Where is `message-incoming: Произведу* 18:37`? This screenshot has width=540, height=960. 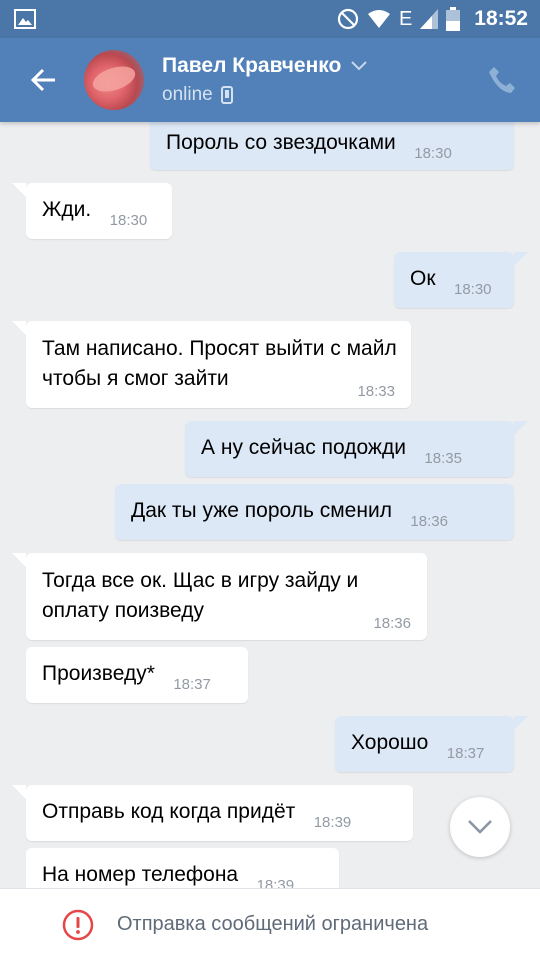
message-incoming: Произведу* 18:37 is located at coordinates (137, 675).